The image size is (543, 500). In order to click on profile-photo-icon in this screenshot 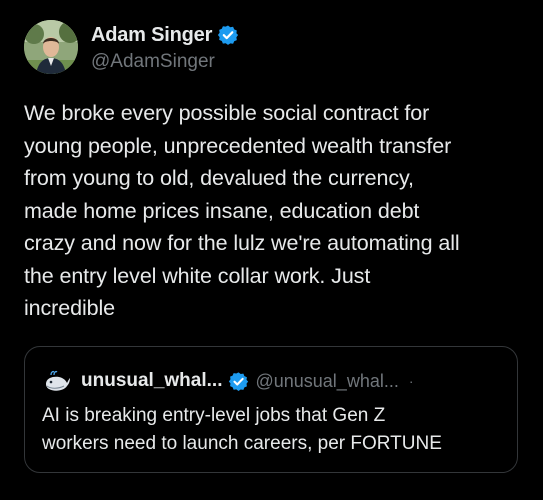, I will do `click(51, 47)`.